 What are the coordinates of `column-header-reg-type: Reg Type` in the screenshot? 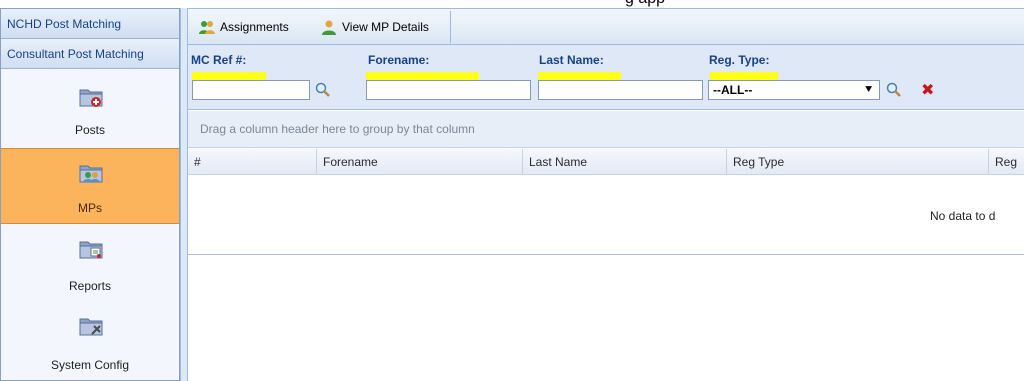 It's located at (857, 162).